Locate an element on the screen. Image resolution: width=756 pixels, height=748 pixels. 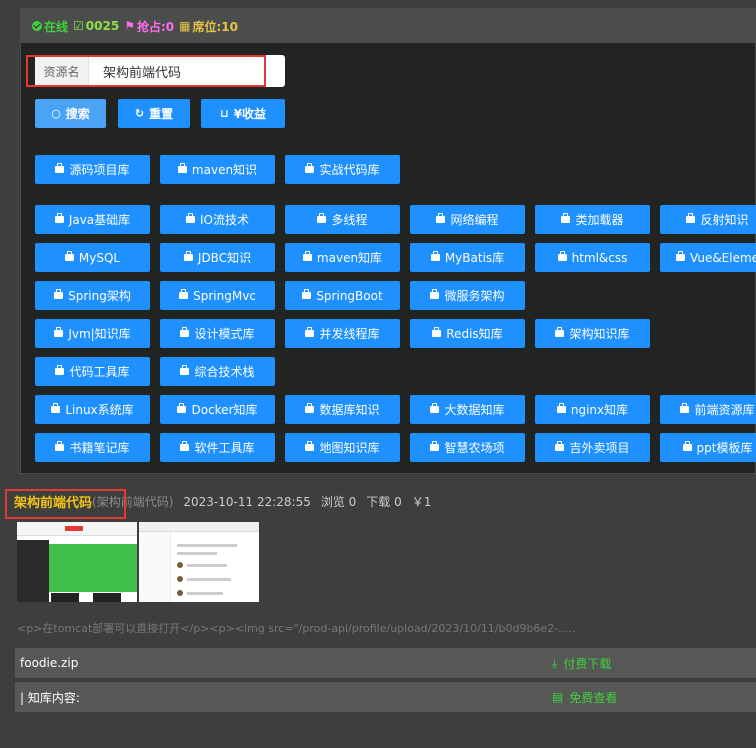
category-label: 吉外卖项目 is located at coordinates (599, 448).